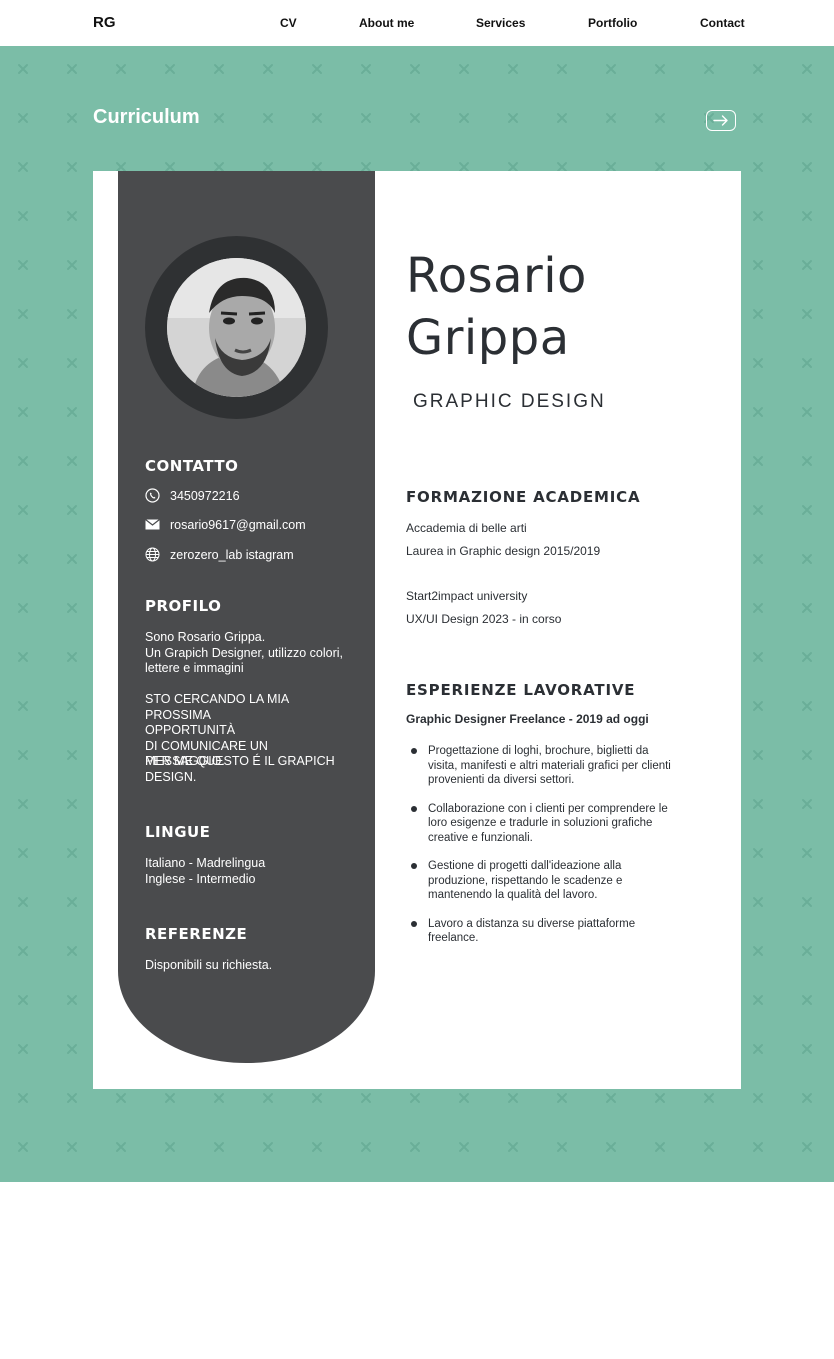  I want to click on last-name: Grippa, so click(488, 338).